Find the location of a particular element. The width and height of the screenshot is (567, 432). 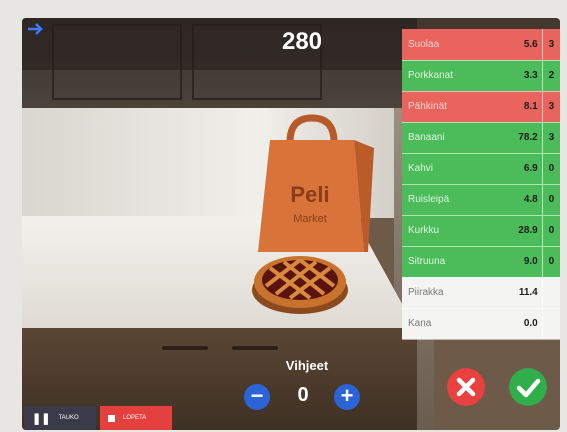

stop-icon is located at coordinates (111, 418).